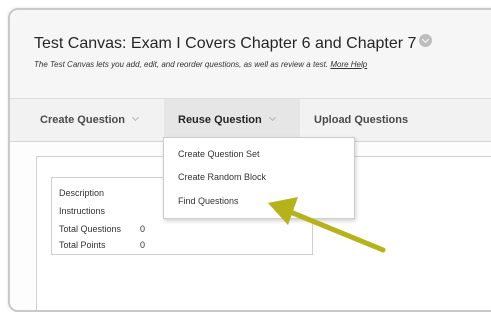  What do you see at coordinates (335, 230) in the screenshot?
I see `callout-arrow-shaft` at bounding box center [335, 230].